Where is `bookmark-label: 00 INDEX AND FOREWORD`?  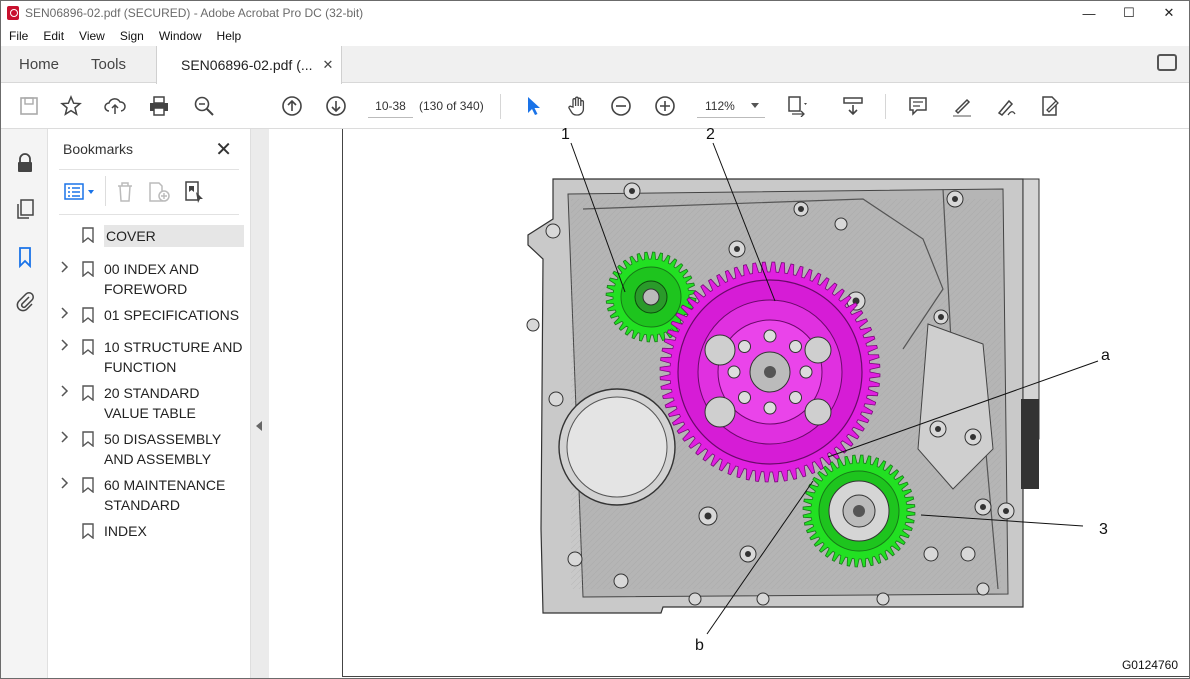 bookmark-label: 00 INDEX AND FOREWORD is located at coordinates (151, 279).